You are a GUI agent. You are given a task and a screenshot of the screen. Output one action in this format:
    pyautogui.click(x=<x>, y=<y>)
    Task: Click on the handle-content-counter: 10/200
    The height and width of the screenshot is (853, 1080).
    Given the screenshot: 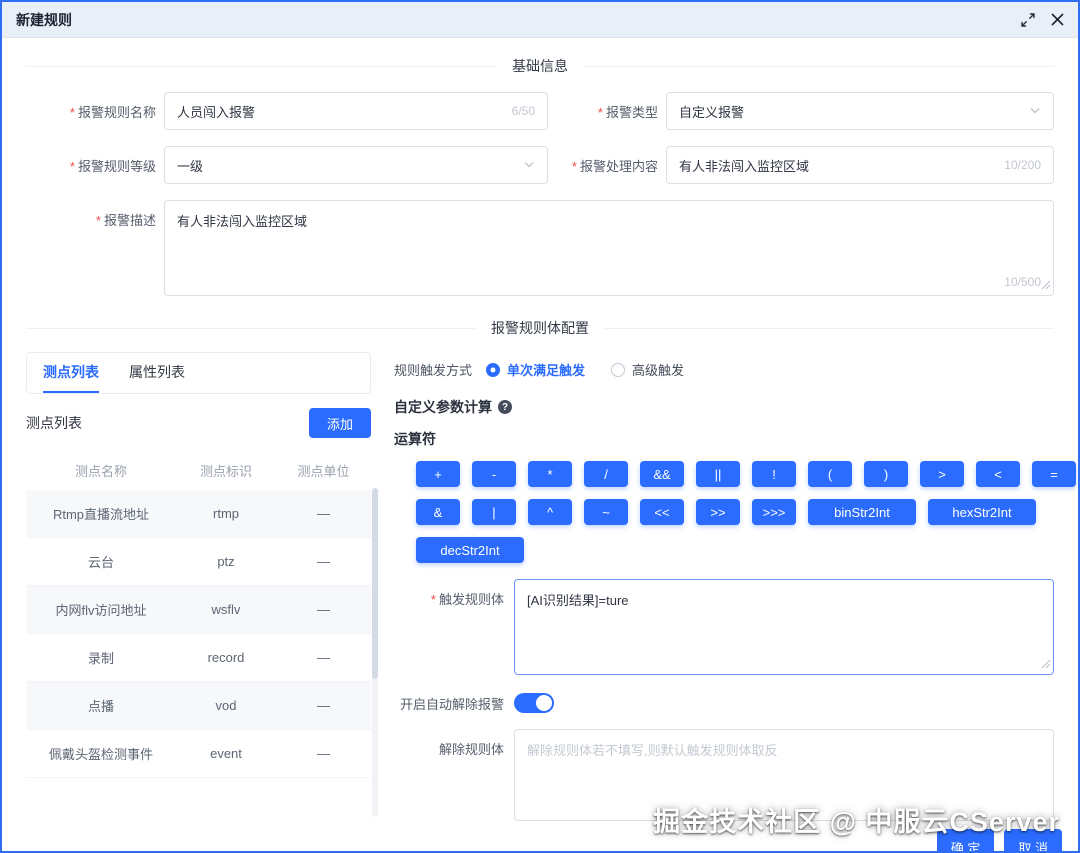 What is the action you would take?
    pyautogui.click(x=1022, y=165)
    